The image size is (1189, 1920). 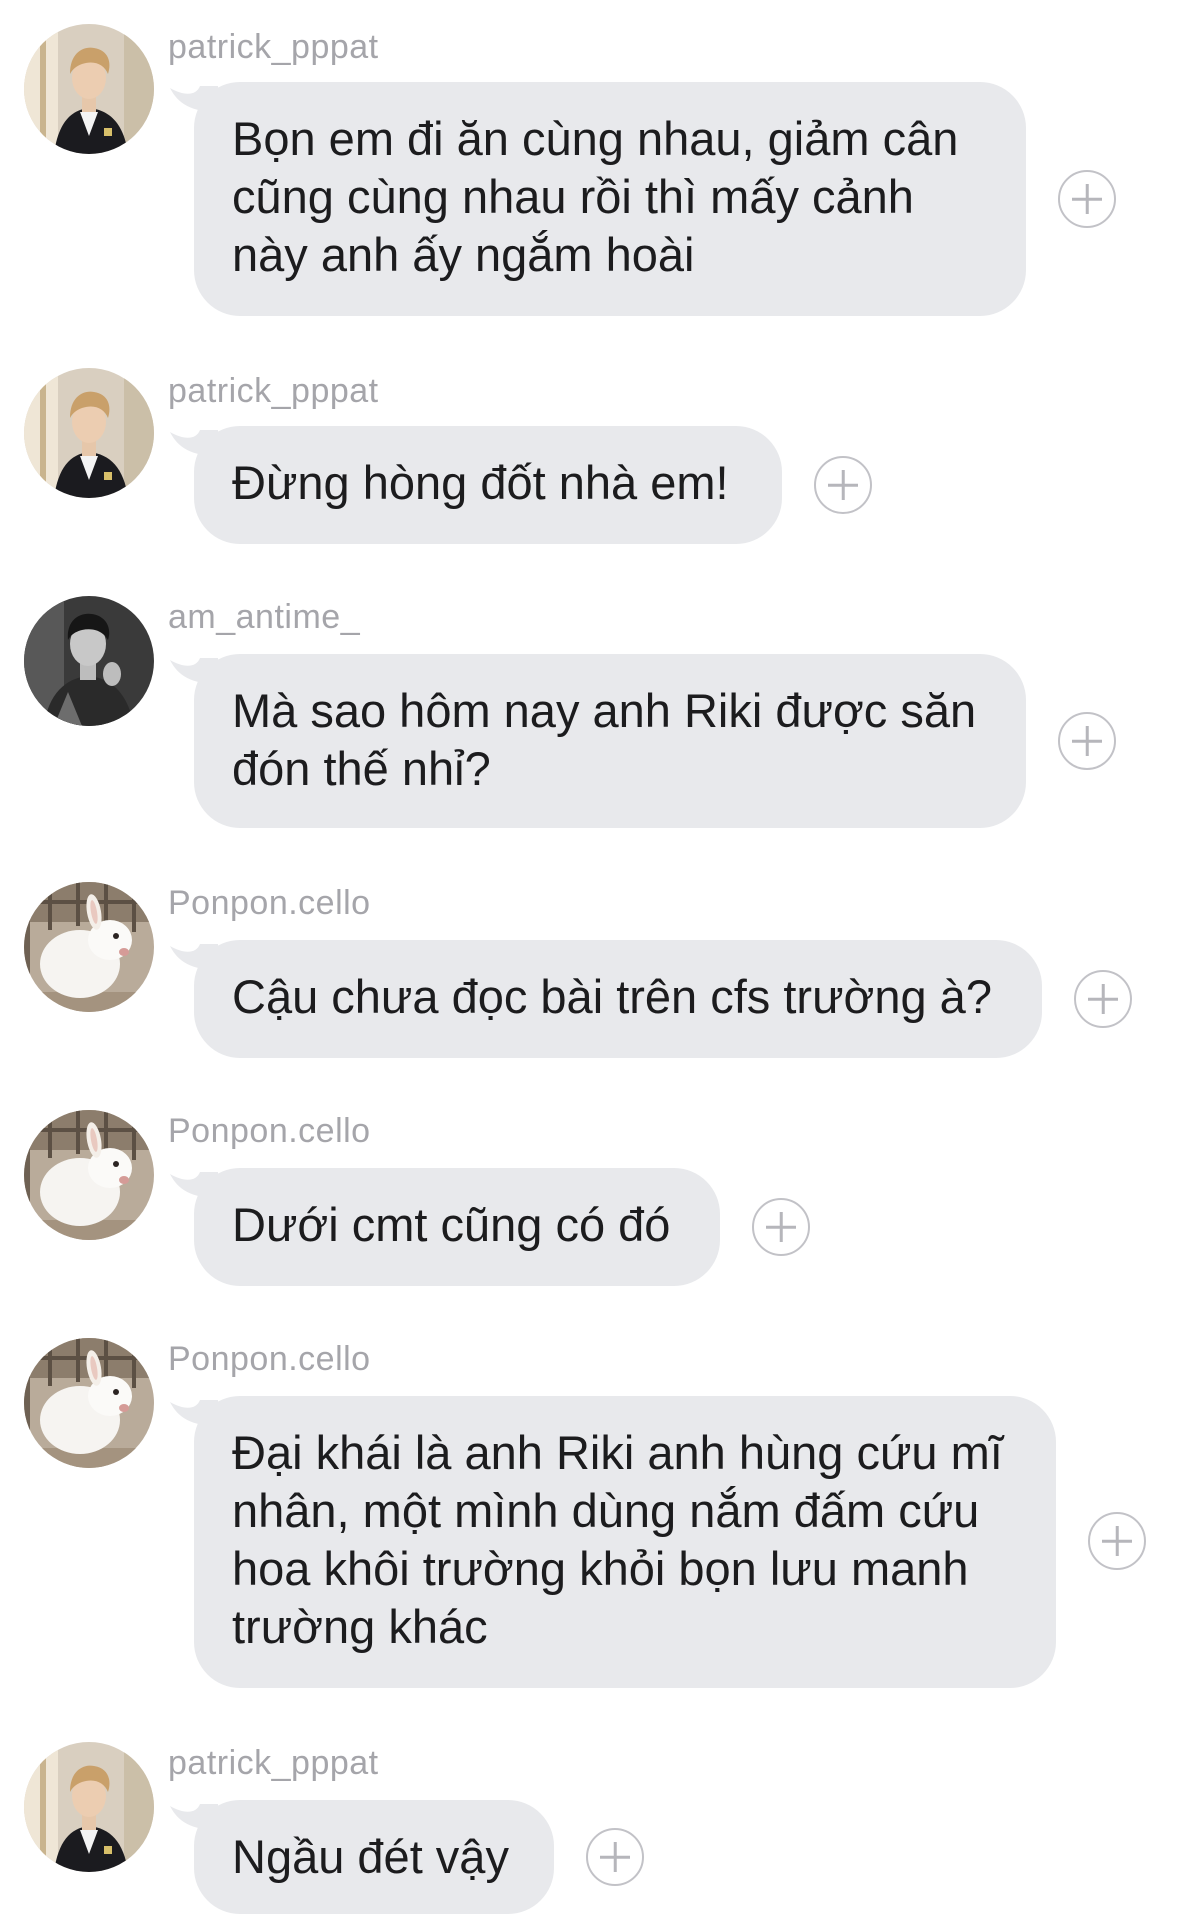 What do you see at coordinates (457, 1227) in the screenshot?
I see `message-bubble: Dưới cmt cũng có đó` at bounding box center [457, 1227].